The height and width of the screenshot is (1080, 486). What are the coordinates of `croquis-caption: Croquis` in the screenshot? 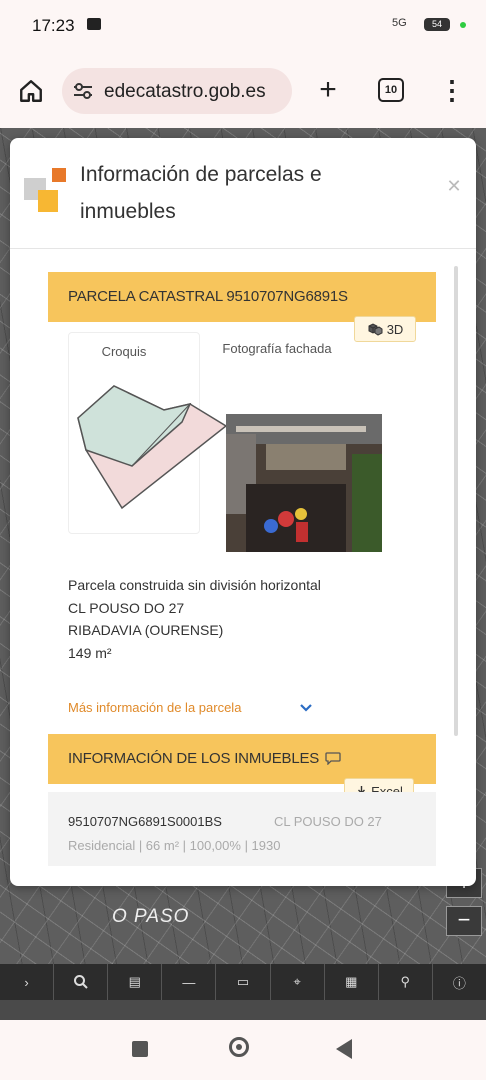 It's located at (124, 351).